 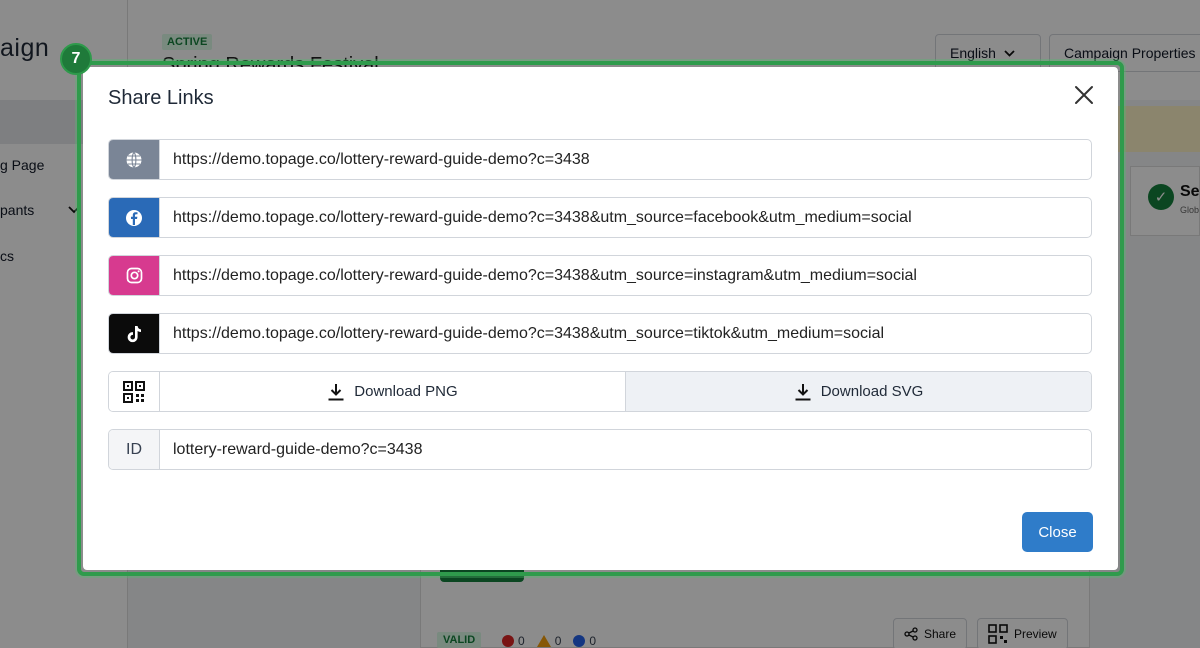 What do you see at coordinates (1084, 95) in the screenshot?
I see `close-icon` at bounding box center [1084, 95].